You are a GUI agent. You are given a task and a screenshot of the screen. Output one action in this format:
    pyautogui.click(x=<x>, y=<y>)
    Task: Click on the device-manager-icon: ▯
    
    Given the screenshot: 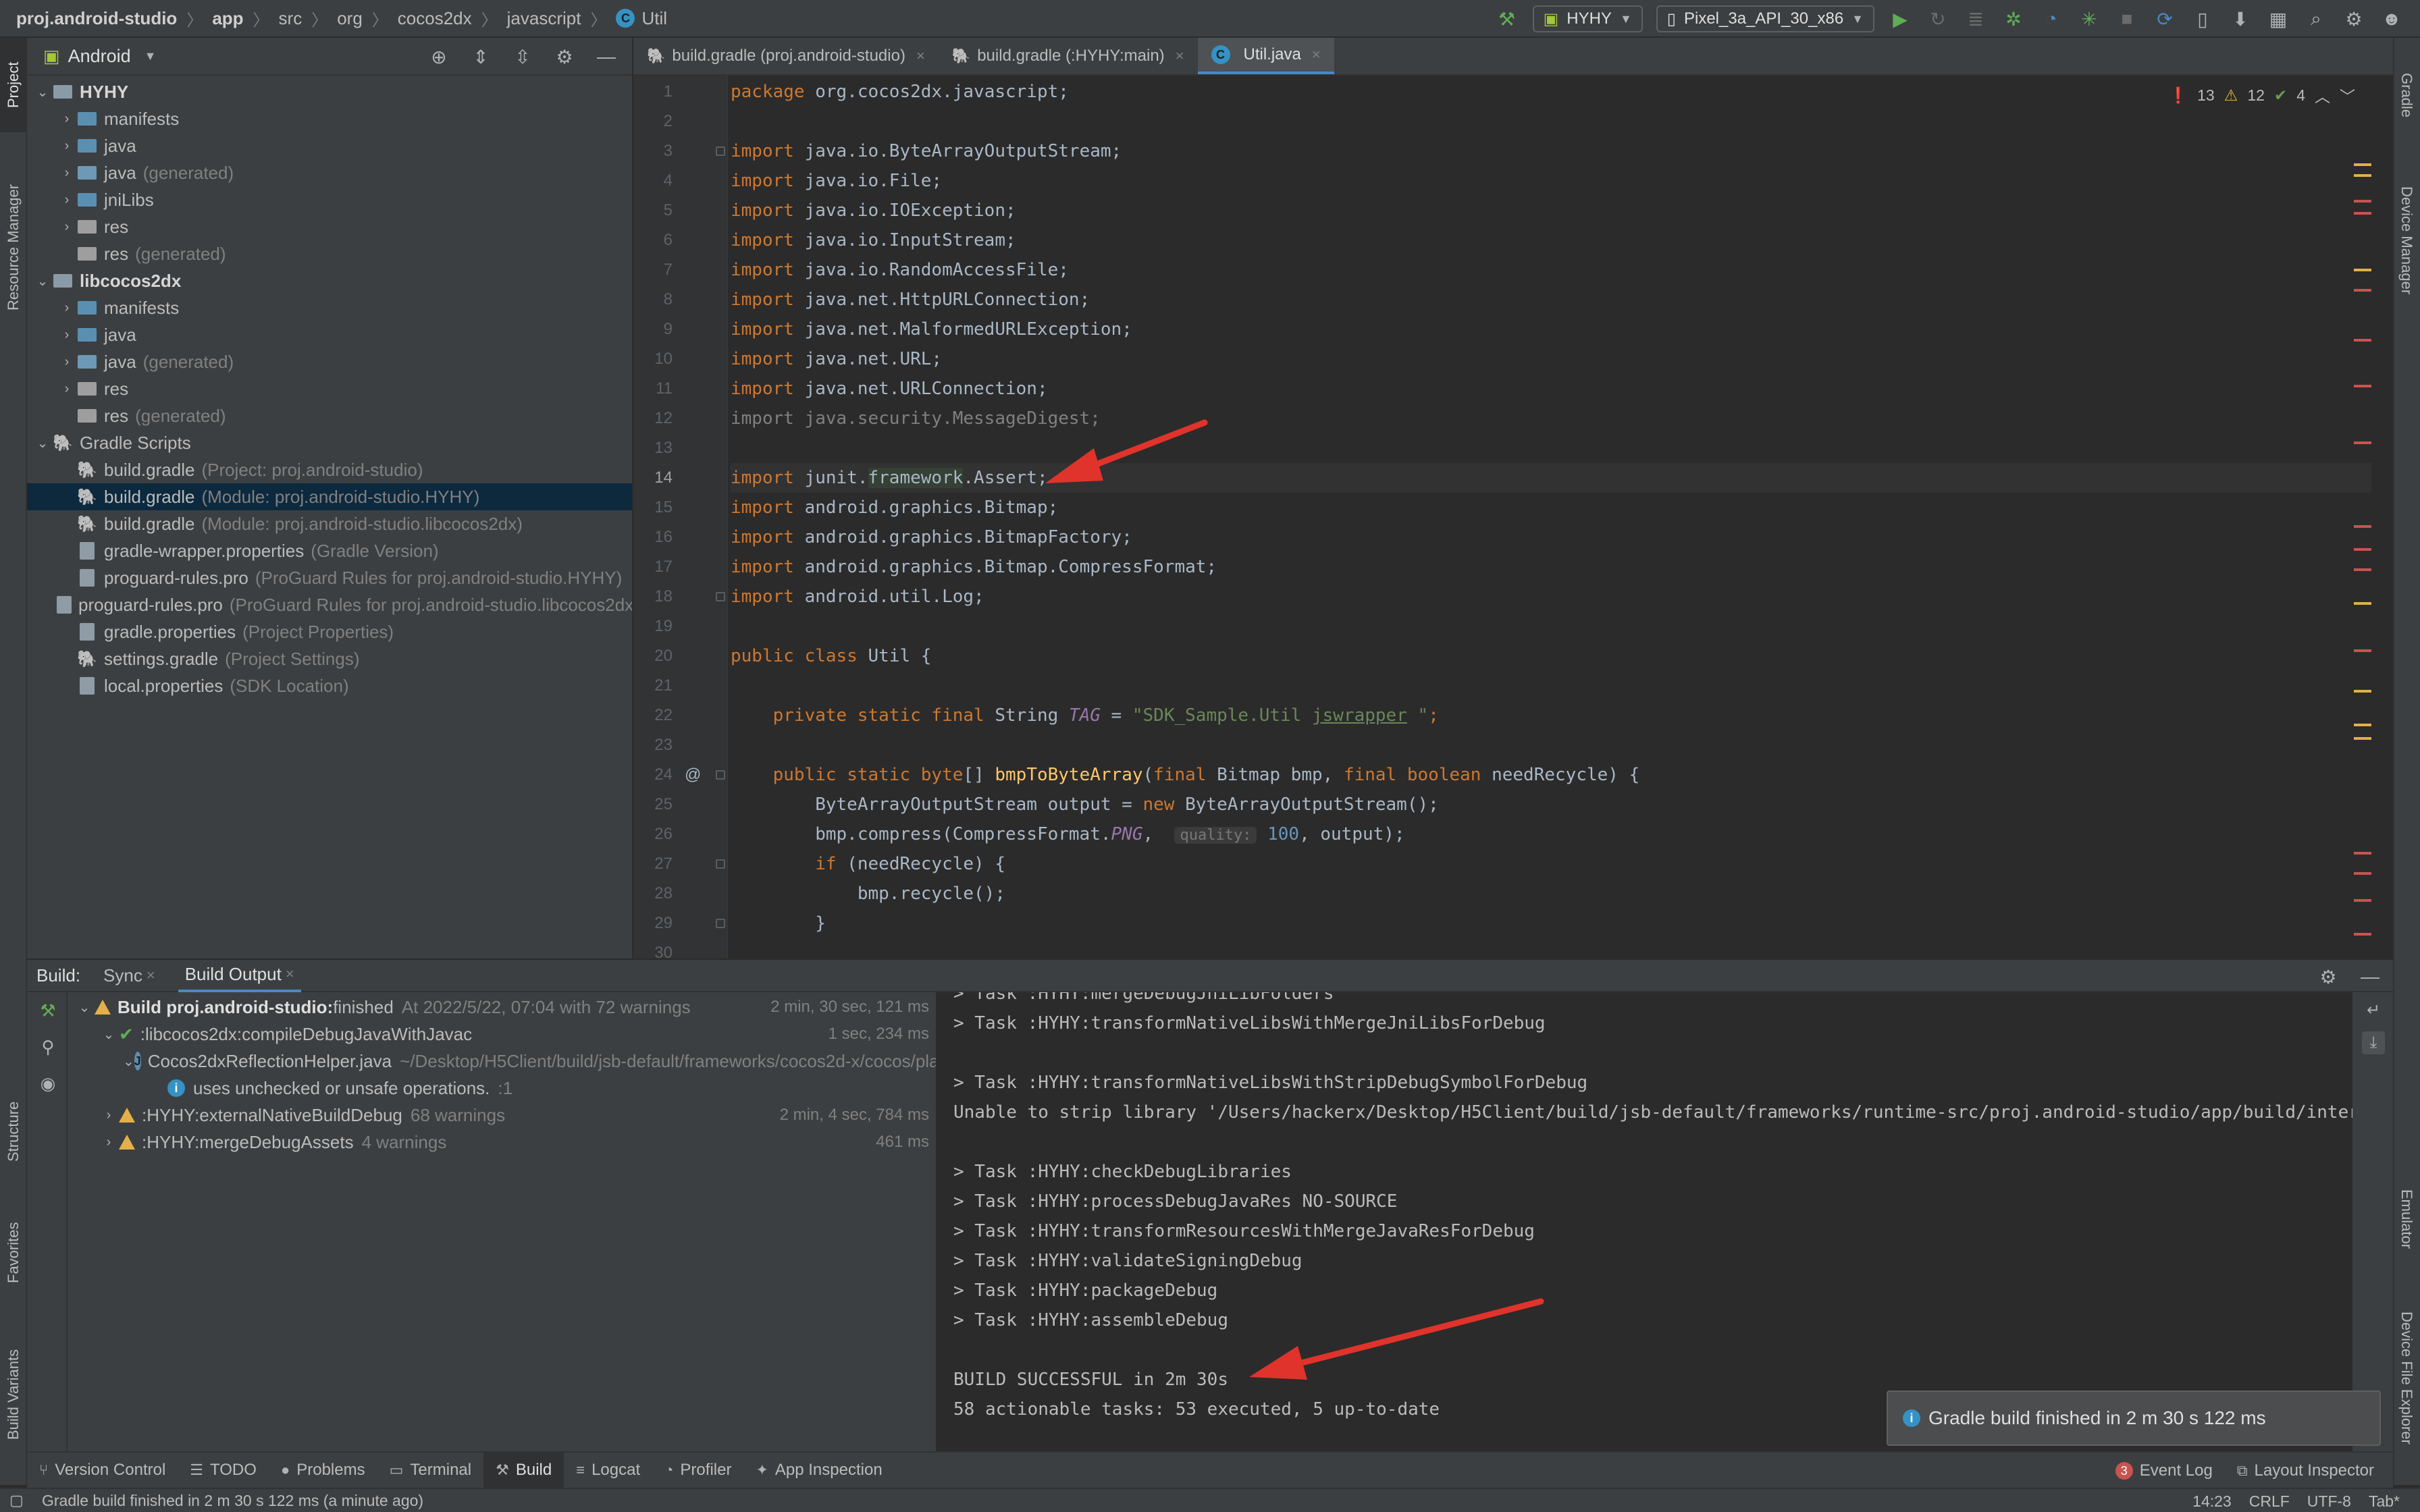 What is the action you would take?
    pyautogui.click(x=2202, y=19)
    